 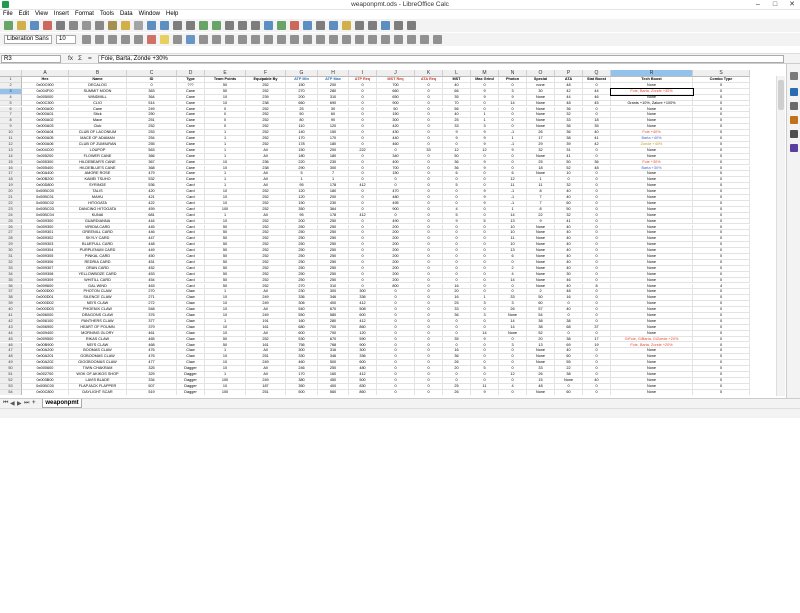 What do you see at coordinates (429, 73) in the screenshot?
I see `column-header-k: K` at bounding box center [429, 73].